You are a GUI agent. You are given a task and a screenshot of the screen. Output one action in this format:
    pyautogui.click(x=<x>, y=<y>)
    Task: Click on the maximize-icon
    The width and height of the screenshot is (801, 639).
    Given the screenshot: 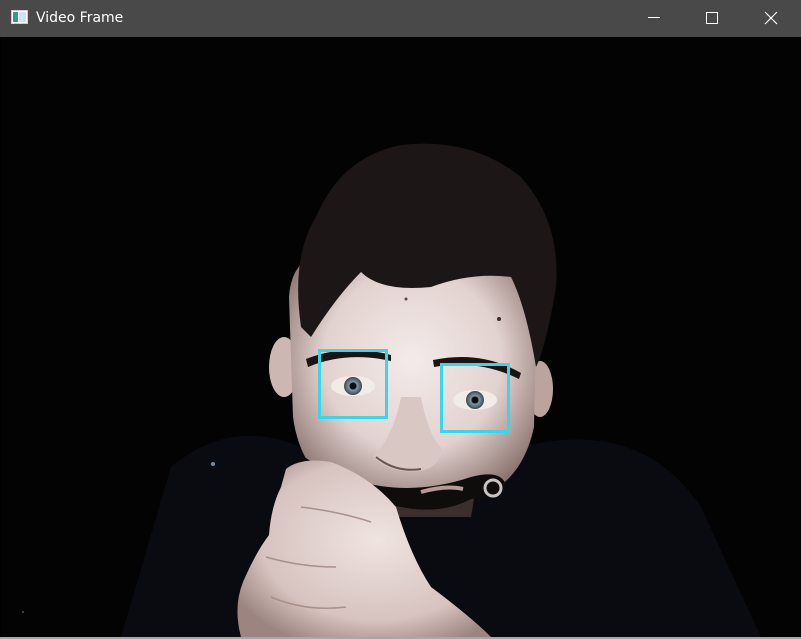 What is the action you would take?
    pyautogui.click(x=712, y=18)
    